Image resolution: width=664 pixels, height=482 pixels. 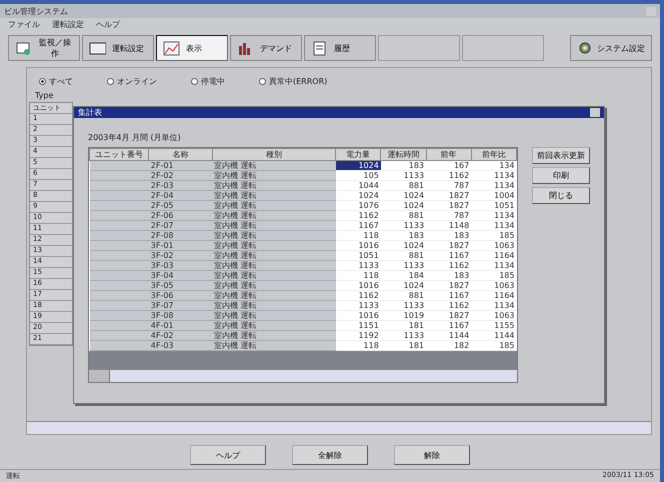 I want to click on table-cell: 167, so click(x=449, y=165).